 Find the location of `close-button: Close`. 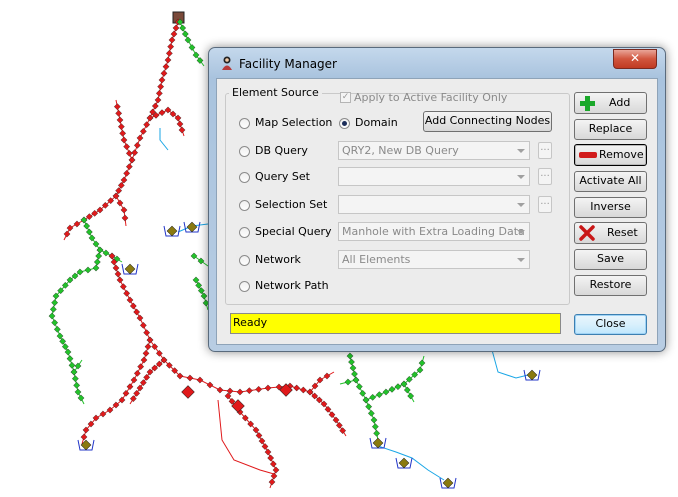

close-button: Close is located at coordinates (610, 324).